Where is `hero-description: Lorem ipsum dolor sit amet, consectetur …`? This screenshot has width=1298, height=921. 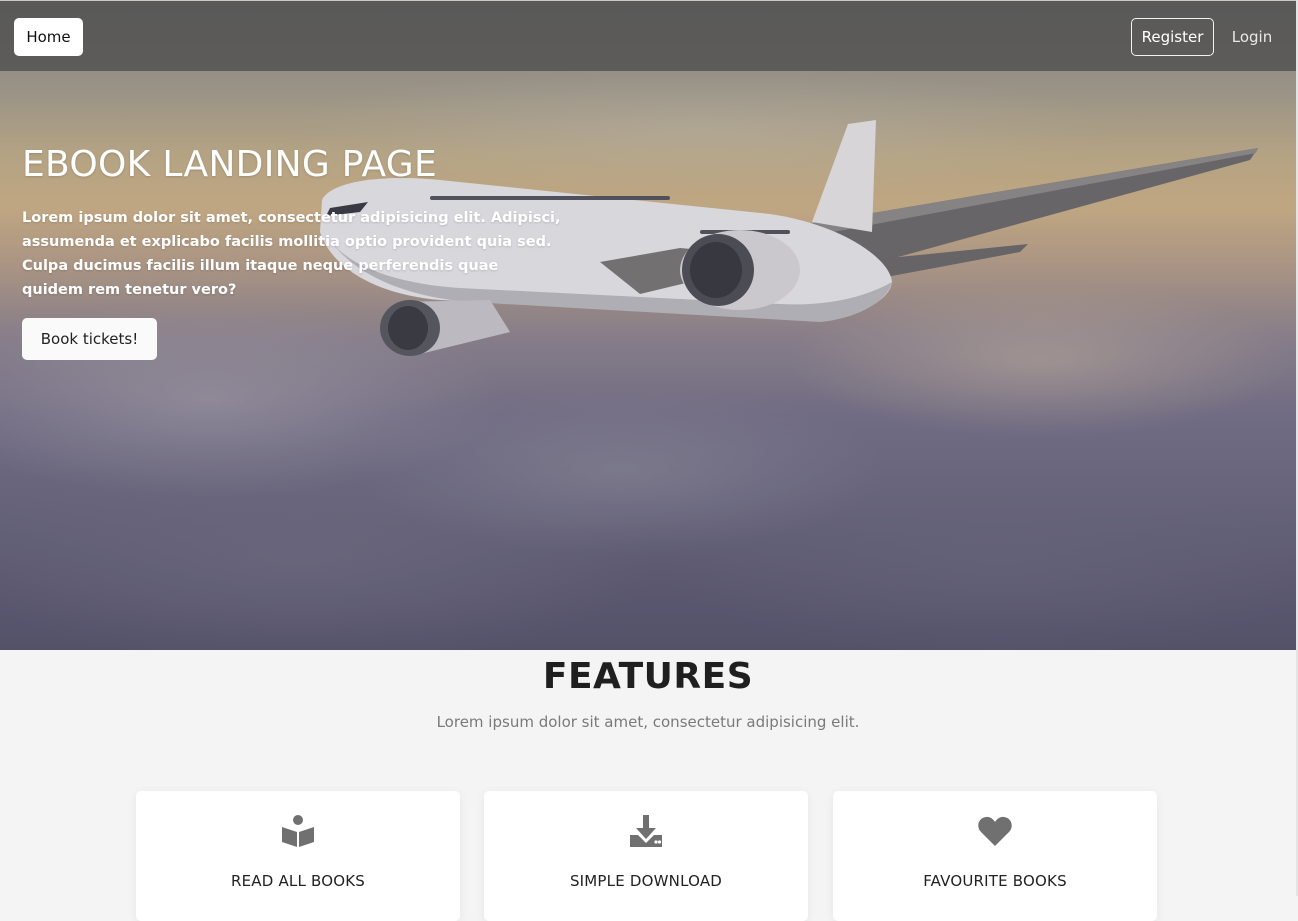 hero-description: Lorem ipsum dolor sit amet, consectetur … is located at coordinates (291, 254).